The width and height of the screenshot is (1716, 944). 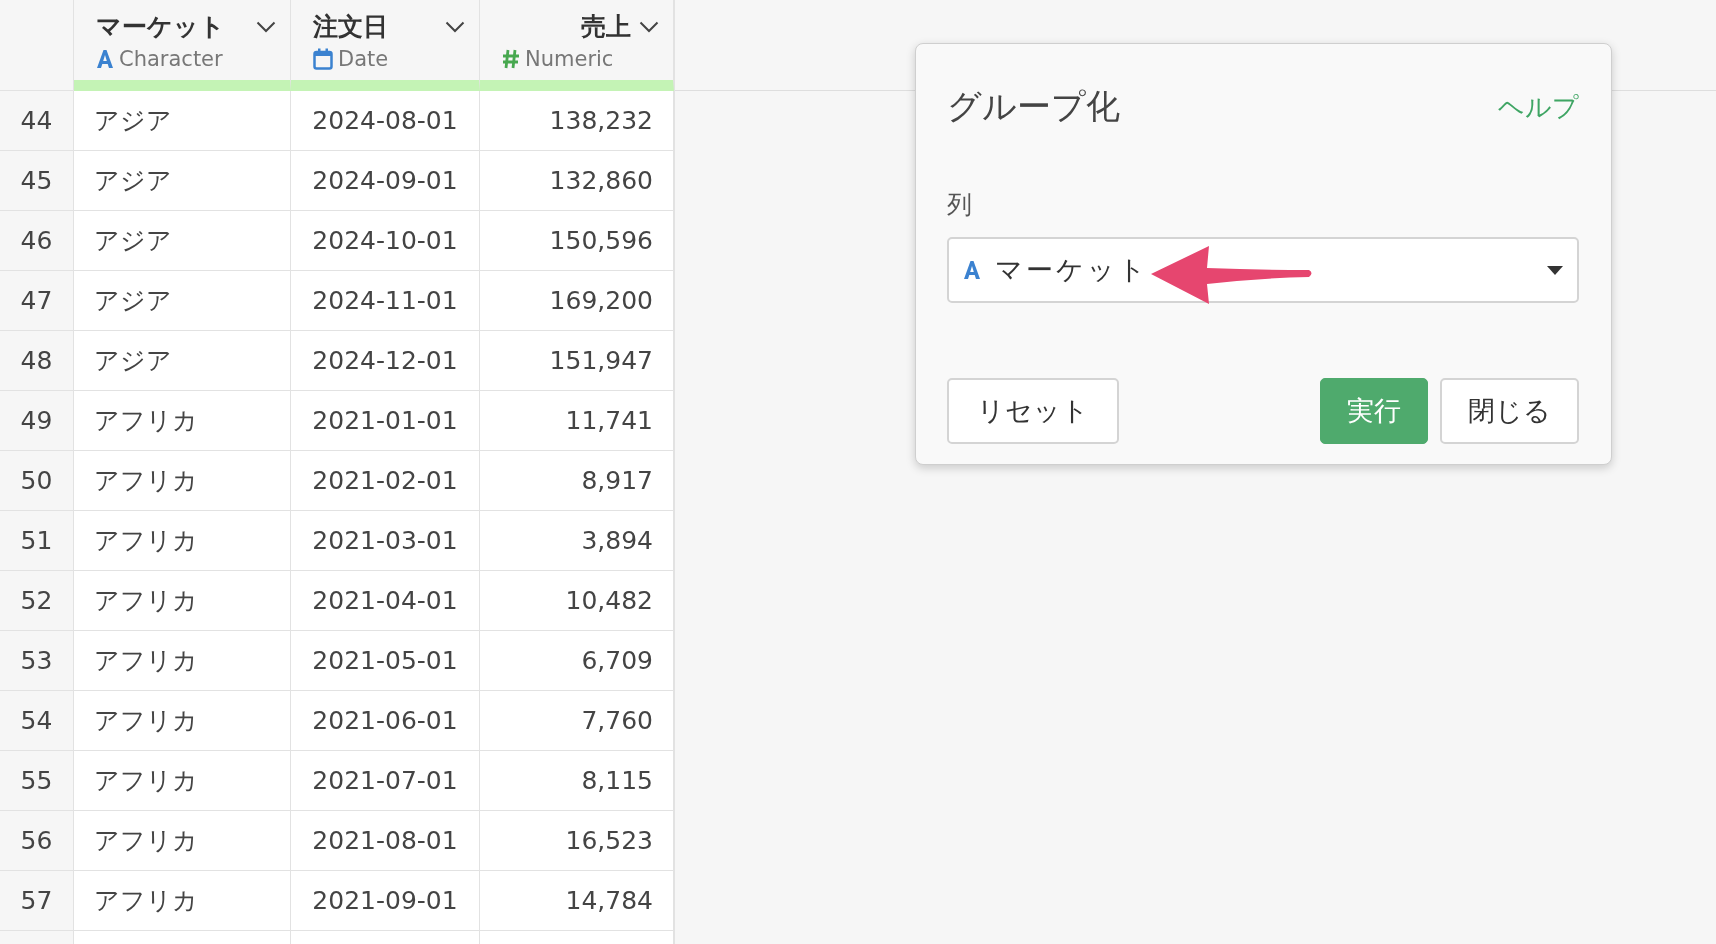 What do you see at coordinates (37, 841) in the screenshot?
I see `row-number: 56` at bounding box center [37, 841].